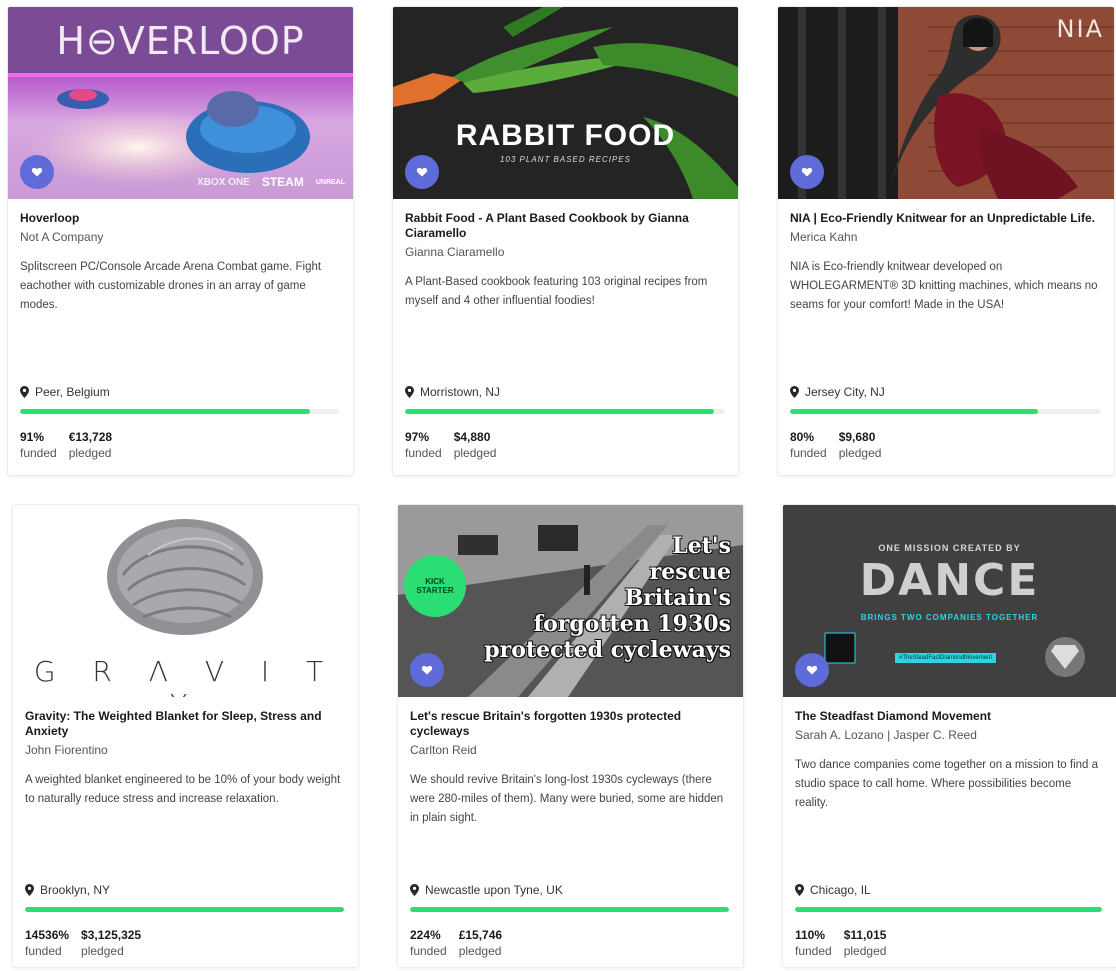 The width and height of the screenshot is (1116, 971). Describe the element at coordinates (946, 658) in the screenshot. I see `image-hashtag: #TheSteadFastDiamondMovement` at that location.